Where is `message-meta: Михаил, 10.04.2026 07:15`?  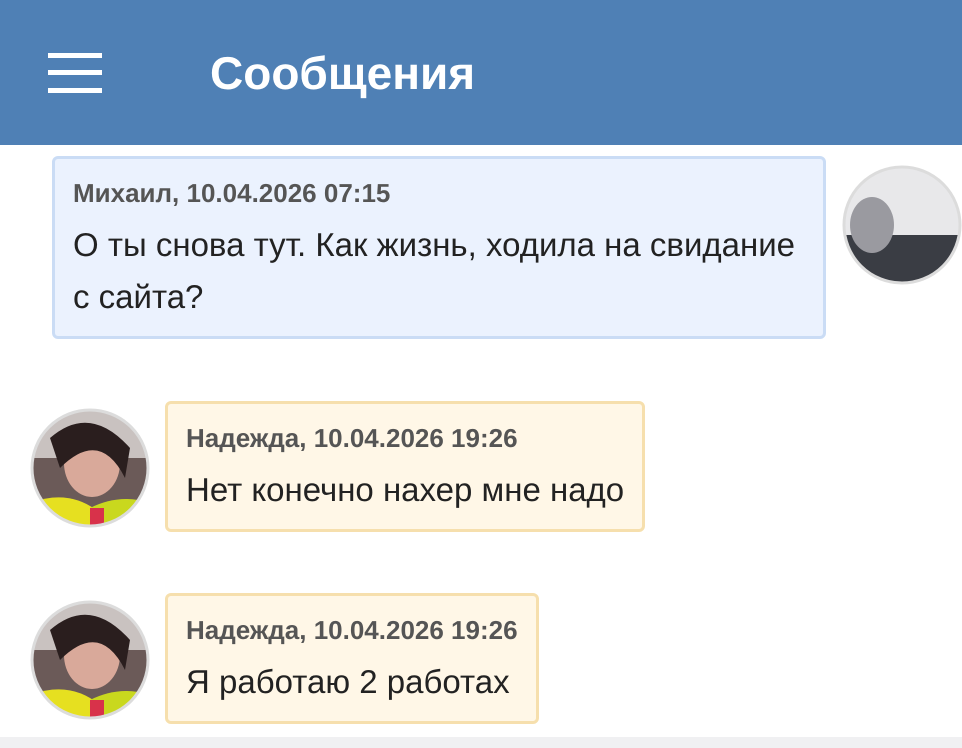
message-meta: Михаил, 10.04.2026 07:15 is located at coordinates (232, 193).